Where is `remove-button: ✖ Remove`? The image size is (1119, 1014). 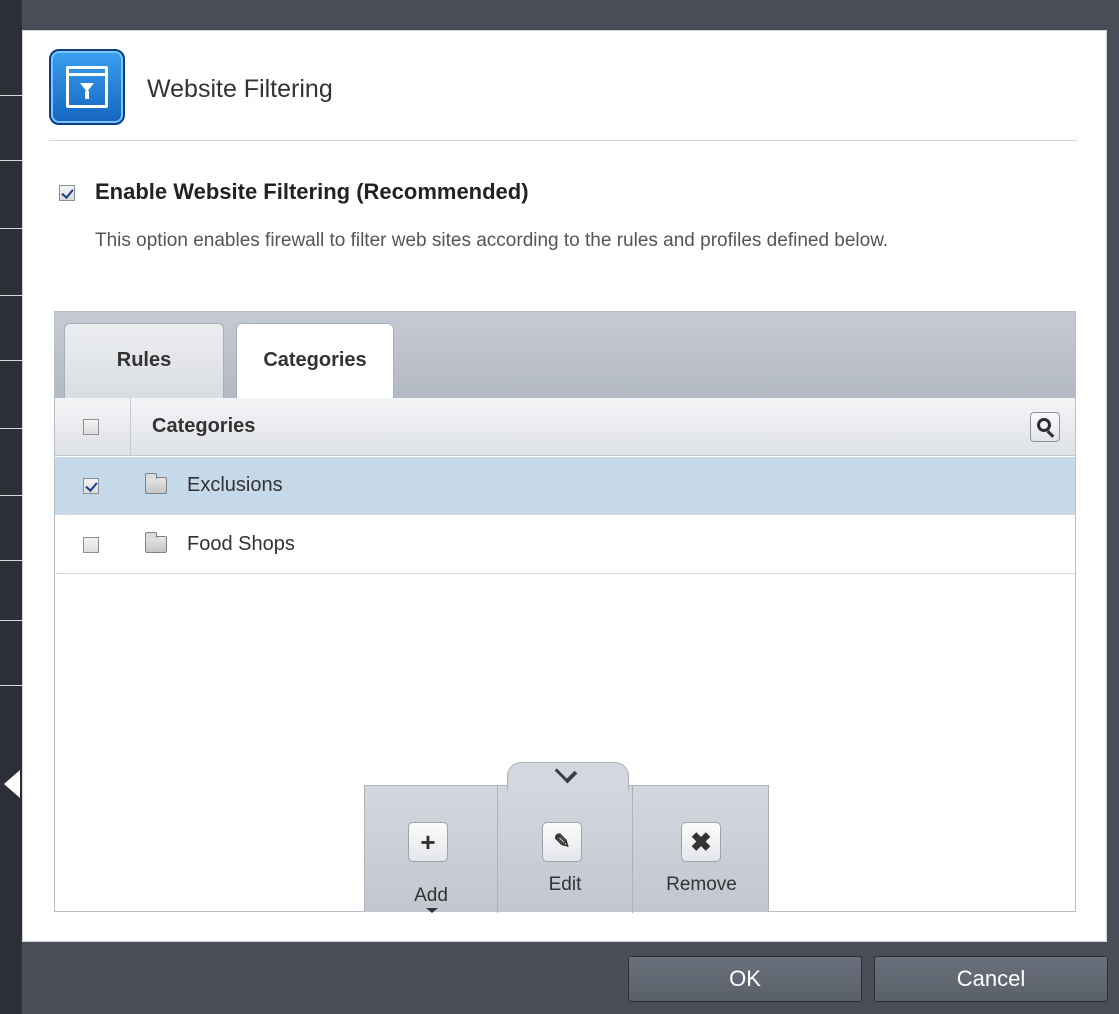 remove-button: ✖ Remove is located at coordinates (701, 849).